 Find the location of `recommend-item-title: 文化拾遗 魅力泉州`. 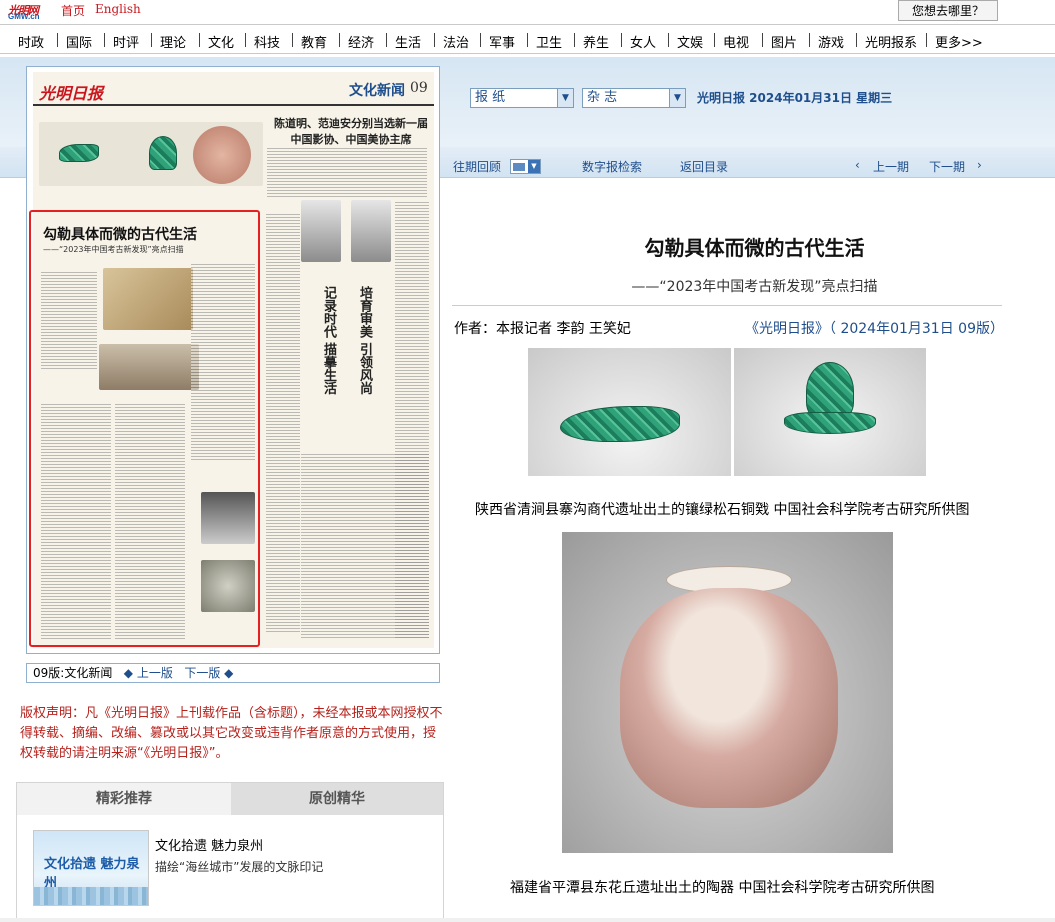

recommend-item-title: 文化拾遗 魅力泉州 is located at coordinates (209, 844).